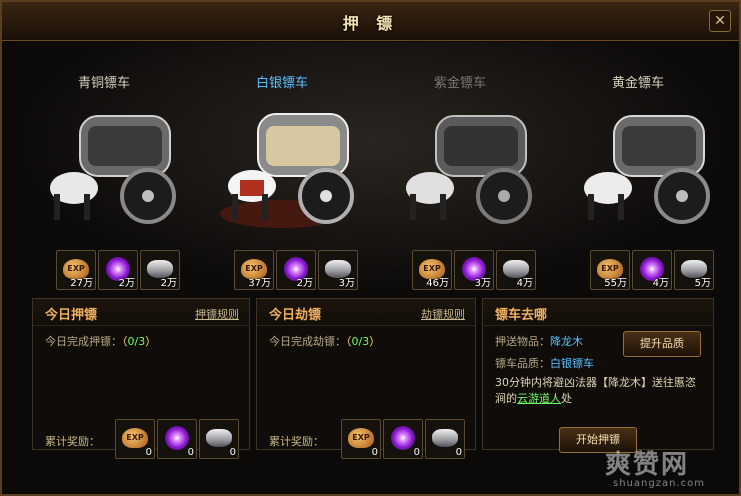 The width and height of the screenshot is (741, 496). What do you see at coordinates (521, 315) in the screenshot?
I see `destination-panel-title: 镖车去哪` at bounding box center [521, 315].